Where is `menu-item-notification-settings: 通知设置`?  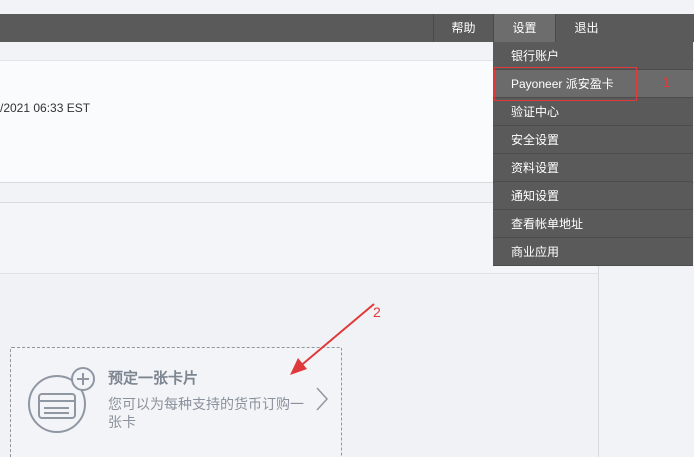
menu-item-notification-settings: 通知设置 is located at coordinates (593, 196).